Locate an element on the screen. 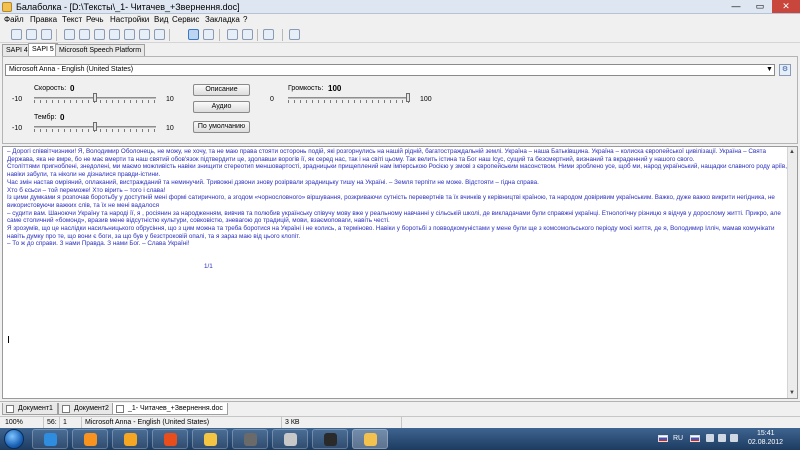  menu-help: ? is located at coordinates (245, 20).